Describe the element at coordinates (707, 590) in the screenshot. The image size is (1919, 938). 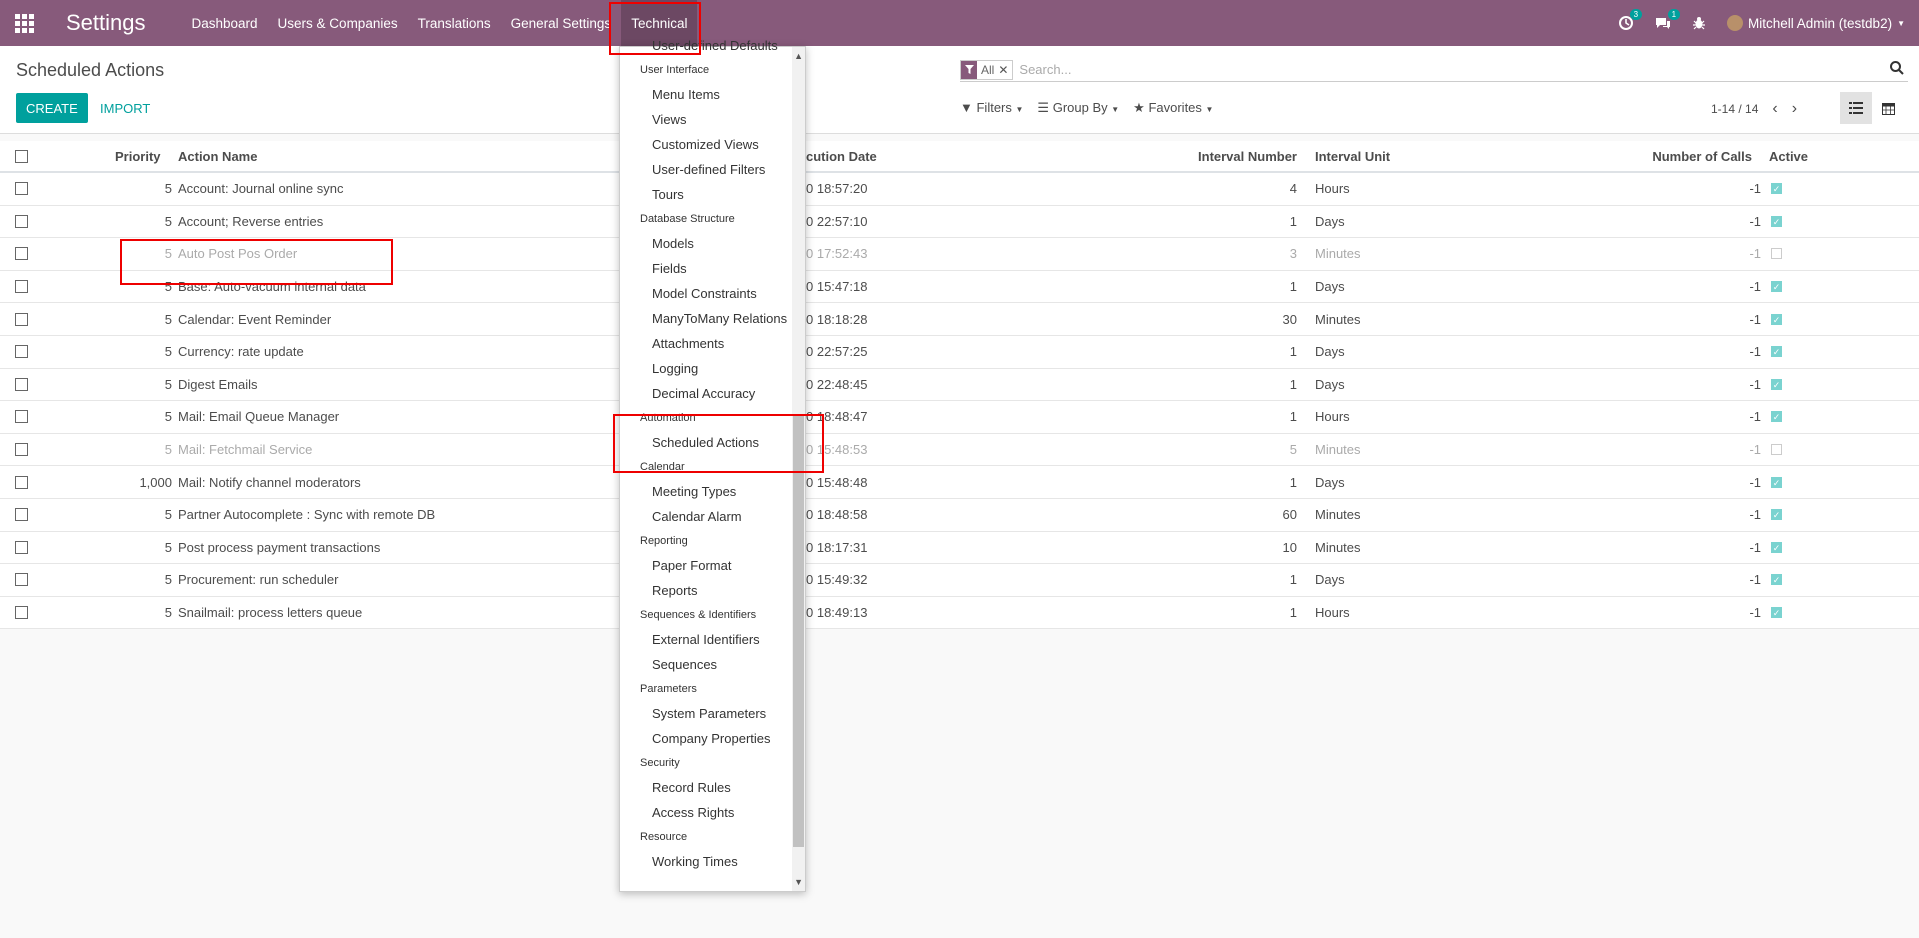
I see `dropdown-item-reports: Reports` at that location.